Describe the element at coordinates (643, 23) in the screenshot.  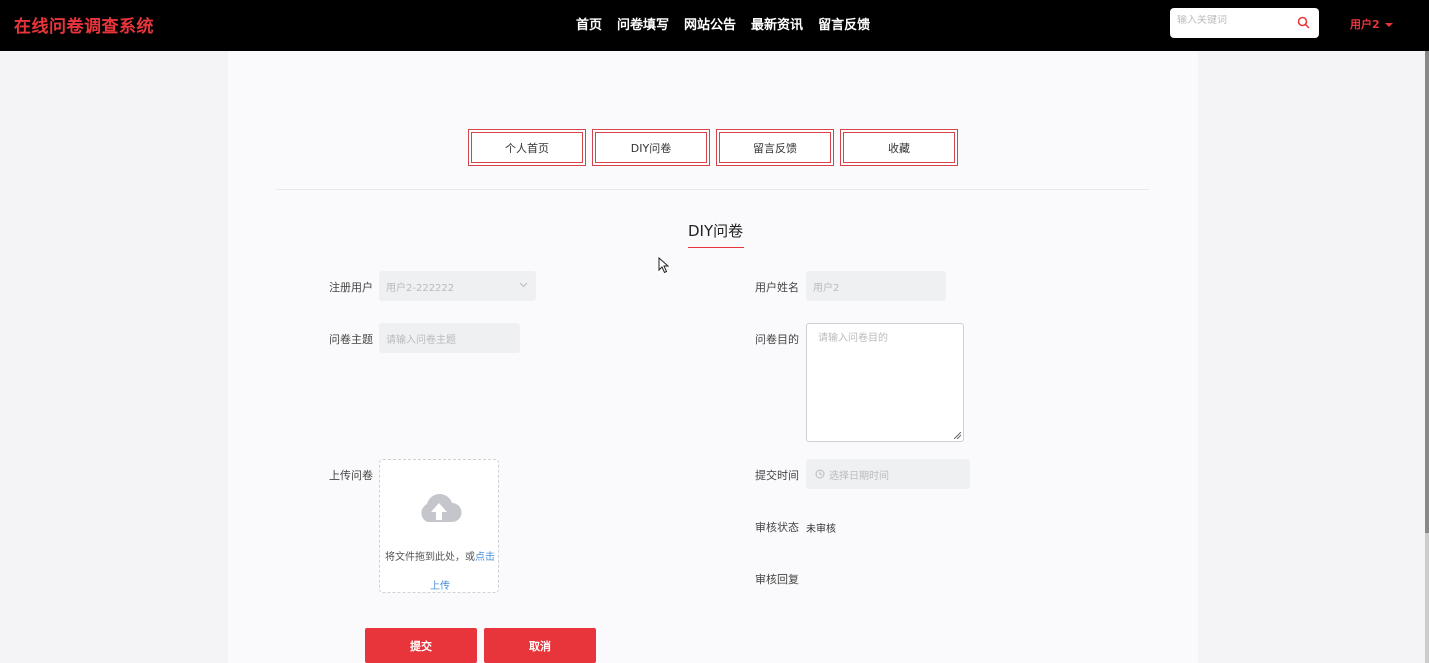
I see `nav-item-survey-fill: 问卷填写` at that location.